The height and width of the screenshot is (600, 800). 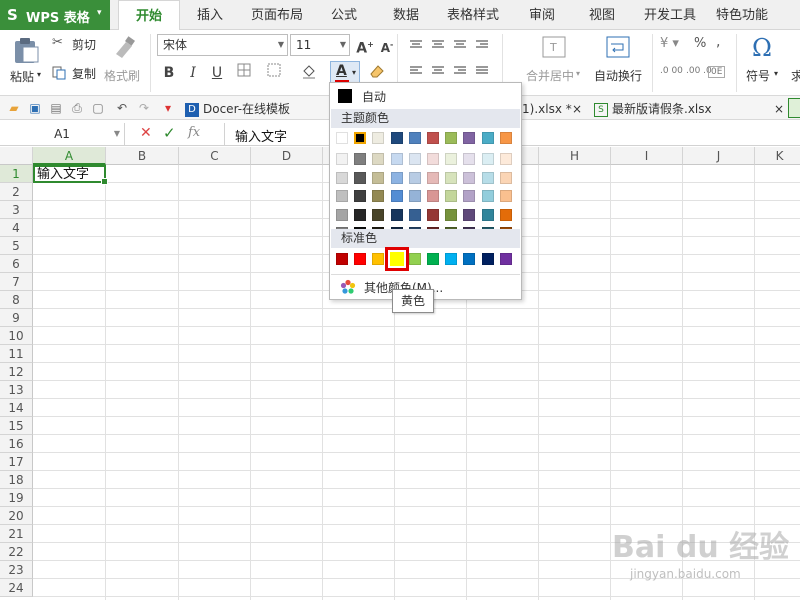 What do you see at coordinates (620, 63) in the screenshot?
I see `wrap-text-button: 自动换行` at bounding box center [620, 63].